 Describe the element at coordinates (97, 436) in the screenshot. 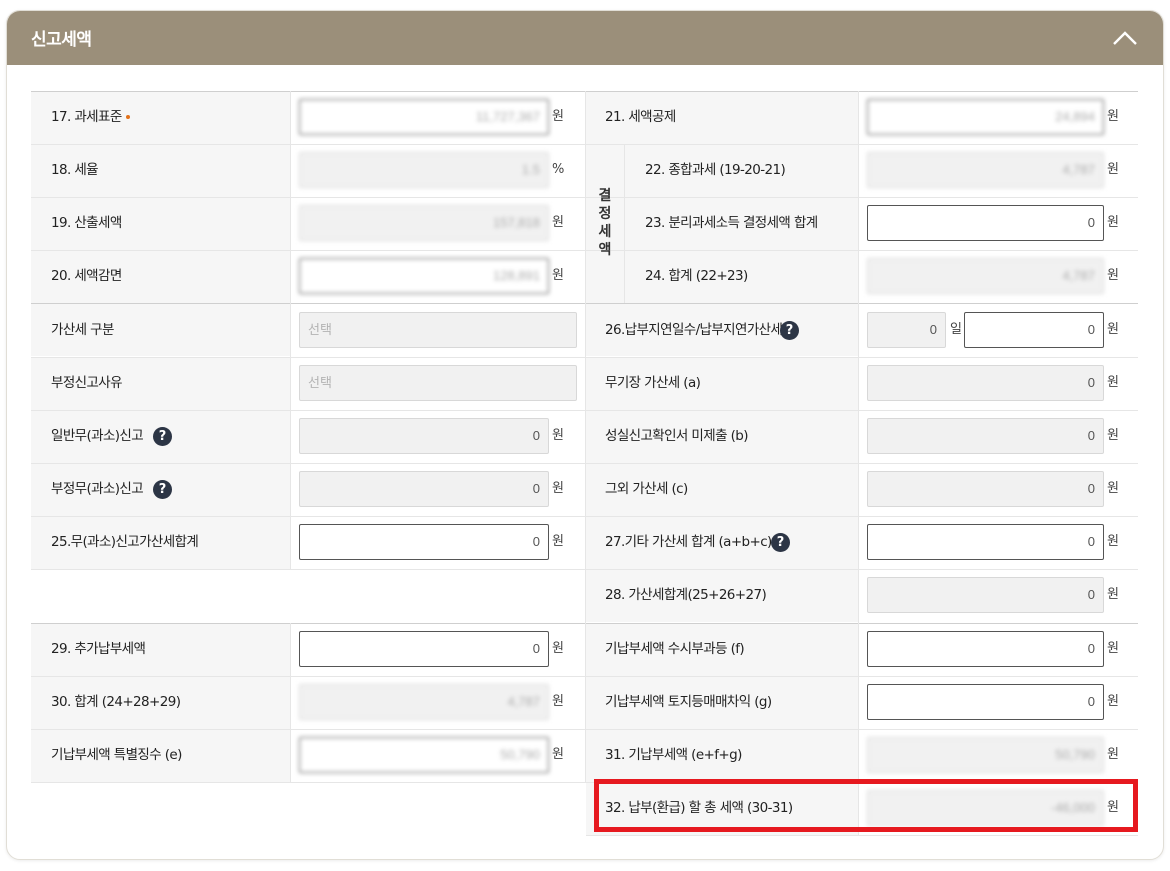

I see `general-underreport-label: 일반무(과소)신고` at that location.